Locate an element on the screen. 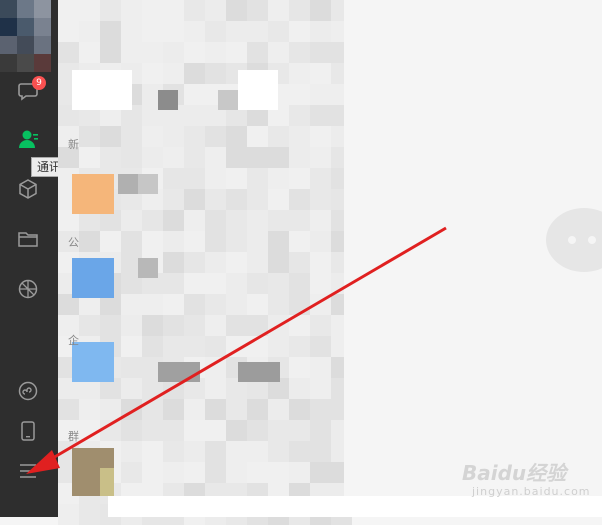  wechat-logo-icon is located at coordinates (574, 240).